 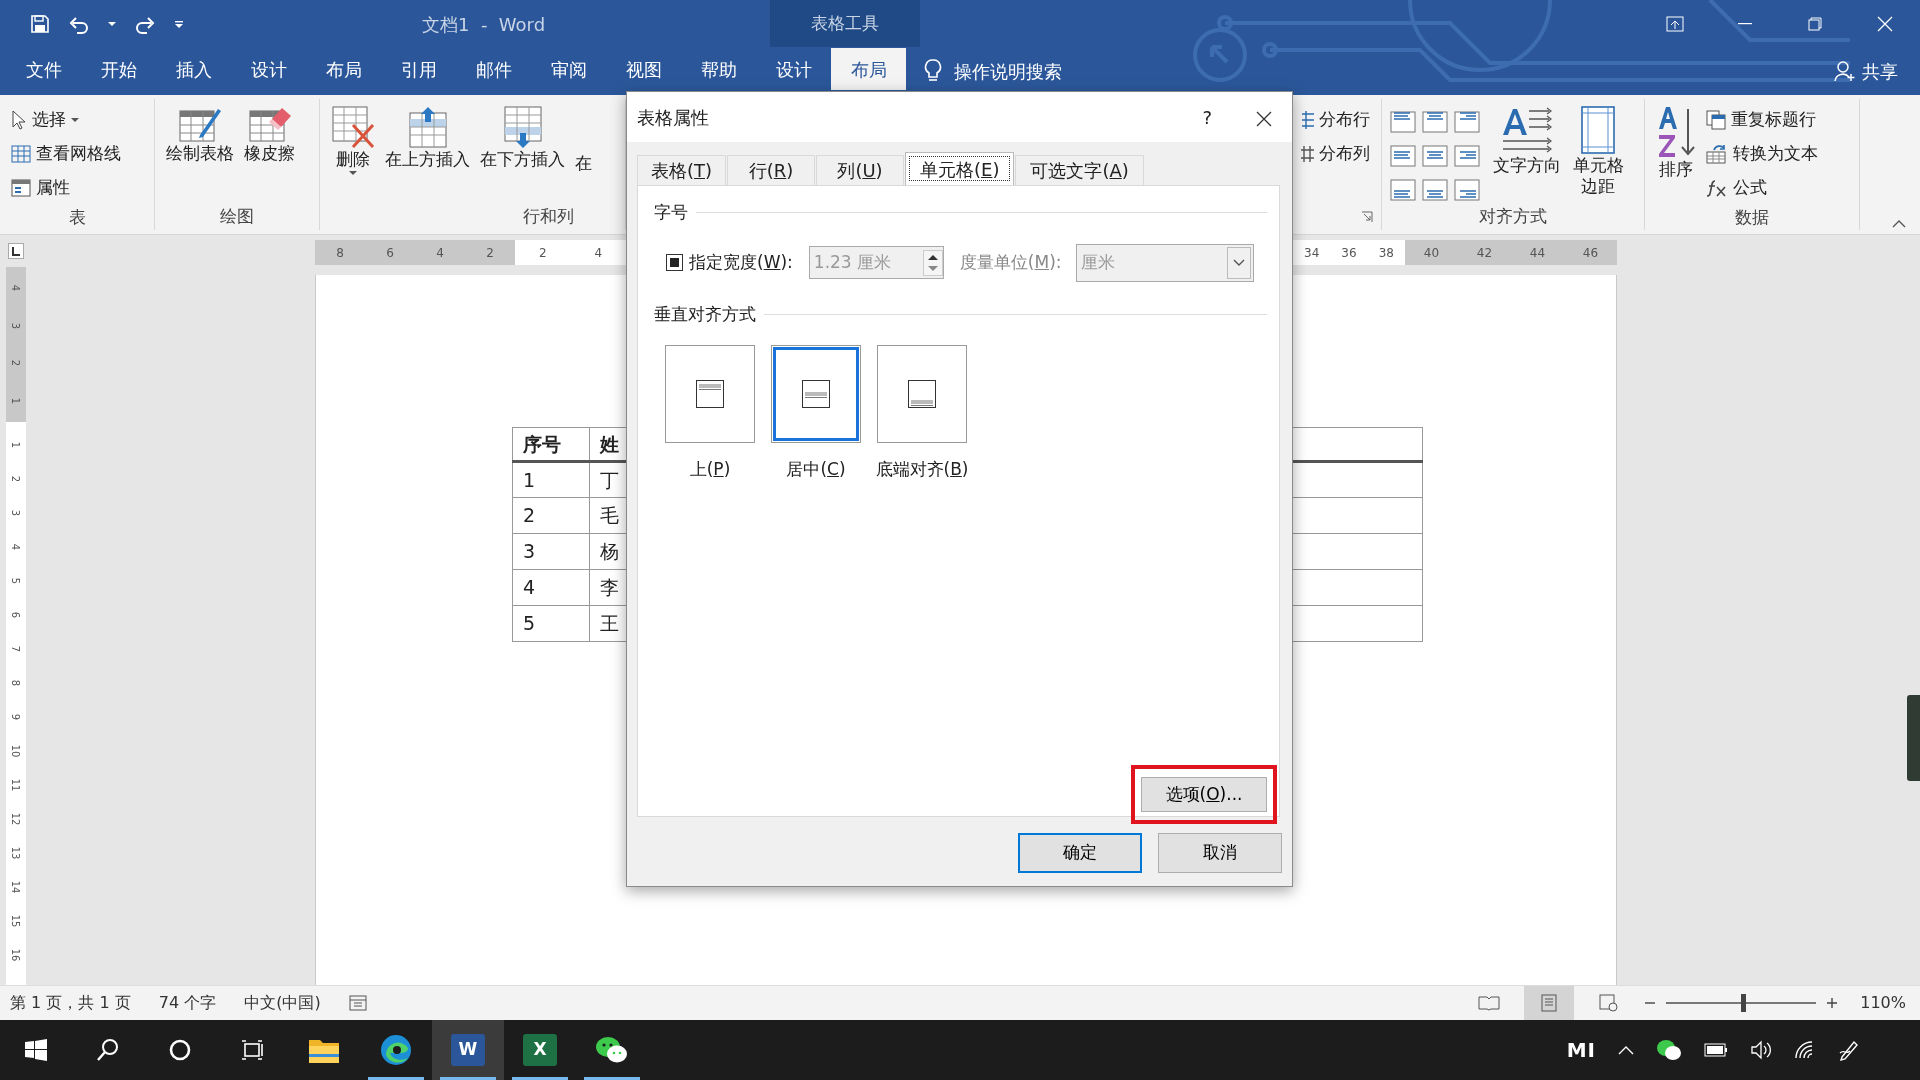 I want to click on group-label: 行和列, so click(x=548, y=216).